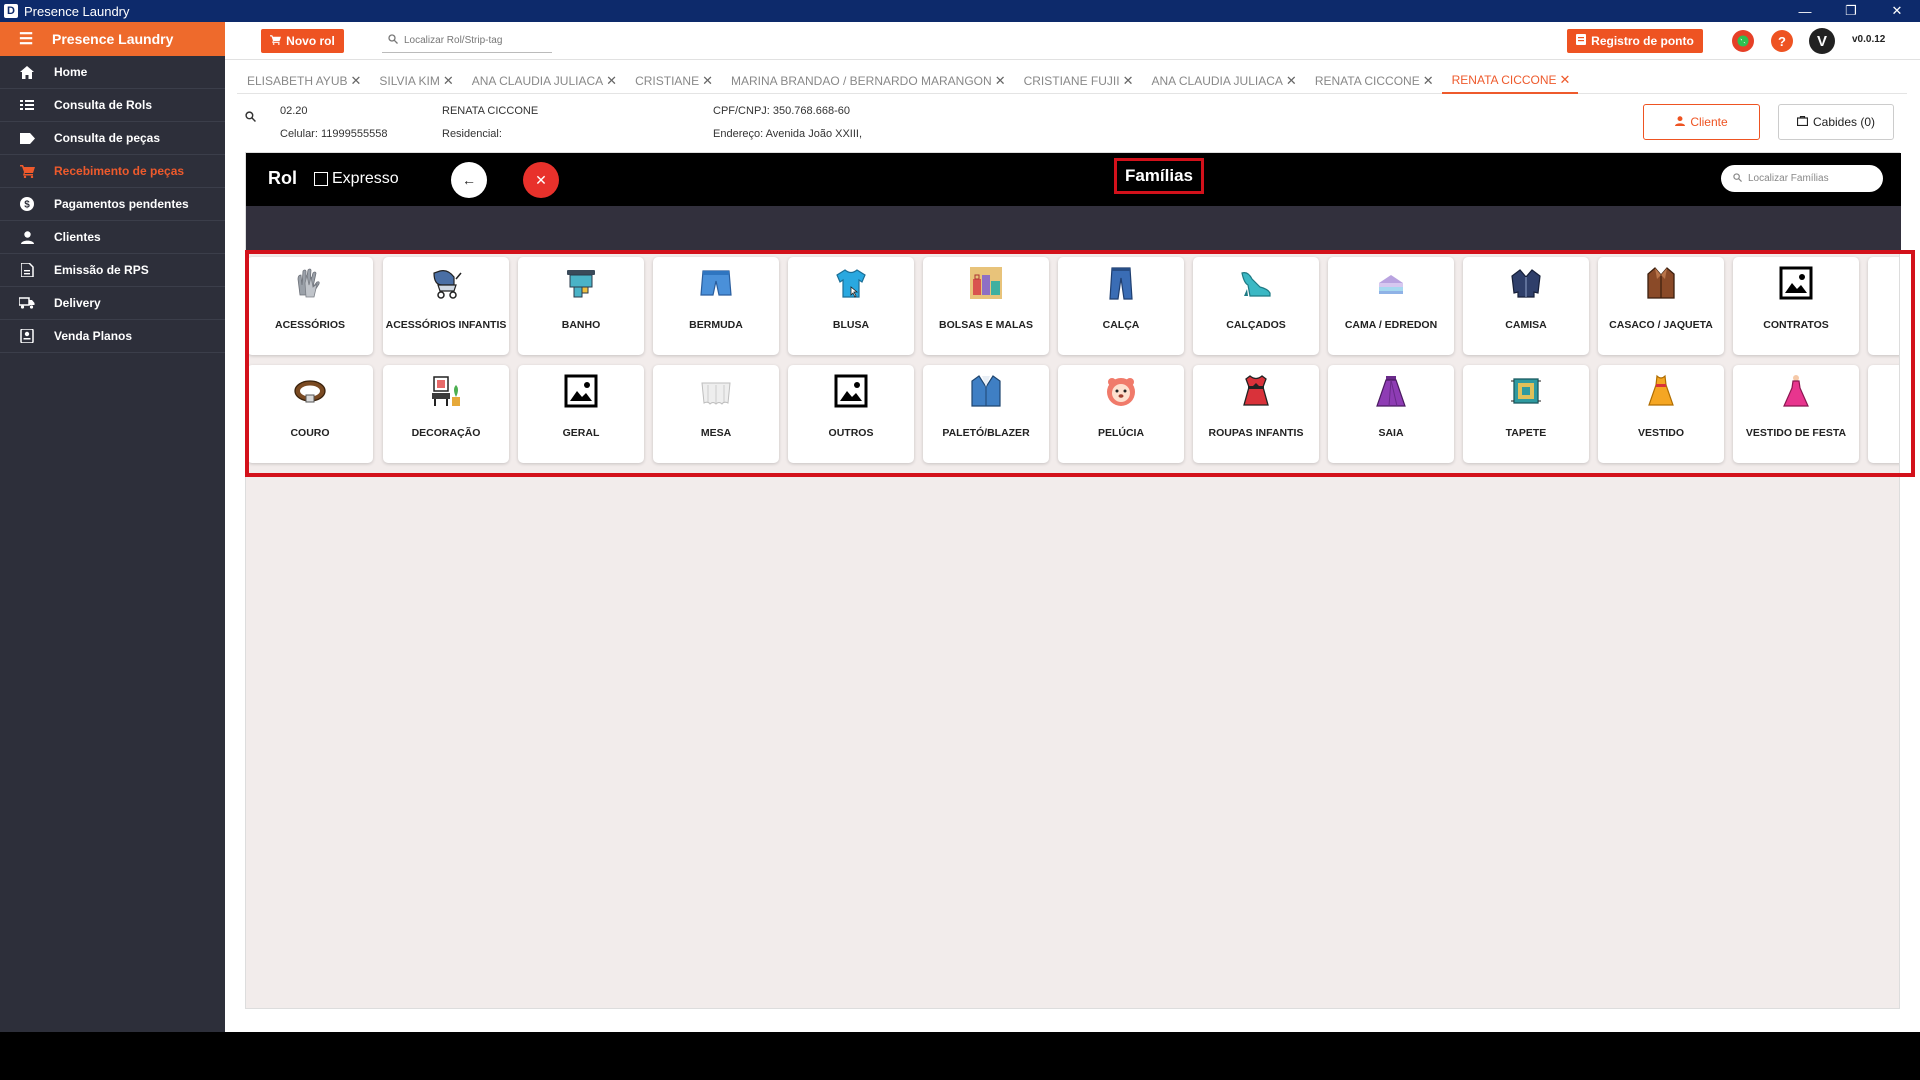  What do you see at coordinates (1581, 41) in the screenshot?
I see `clock-list-icon` at bounding box center [1581, 41].